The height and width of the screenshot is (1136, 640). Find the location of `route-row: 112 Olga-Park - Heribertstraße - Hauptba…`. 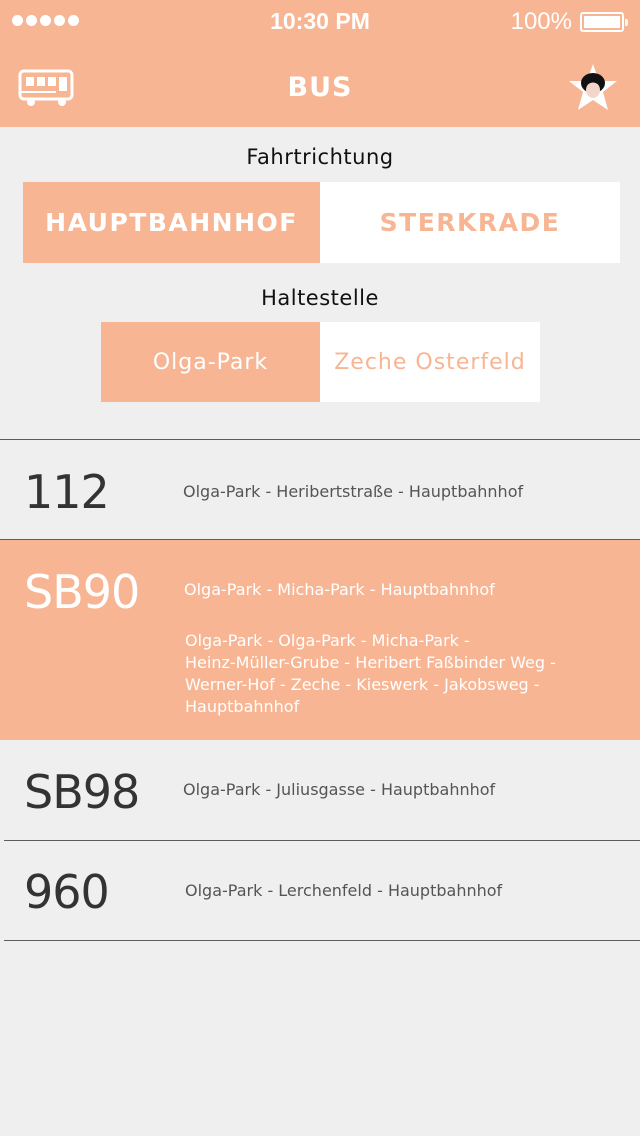

route-row: 112 Olga-Park - Heribertstraße - Hauptba… is located at coordinates (320, 489).